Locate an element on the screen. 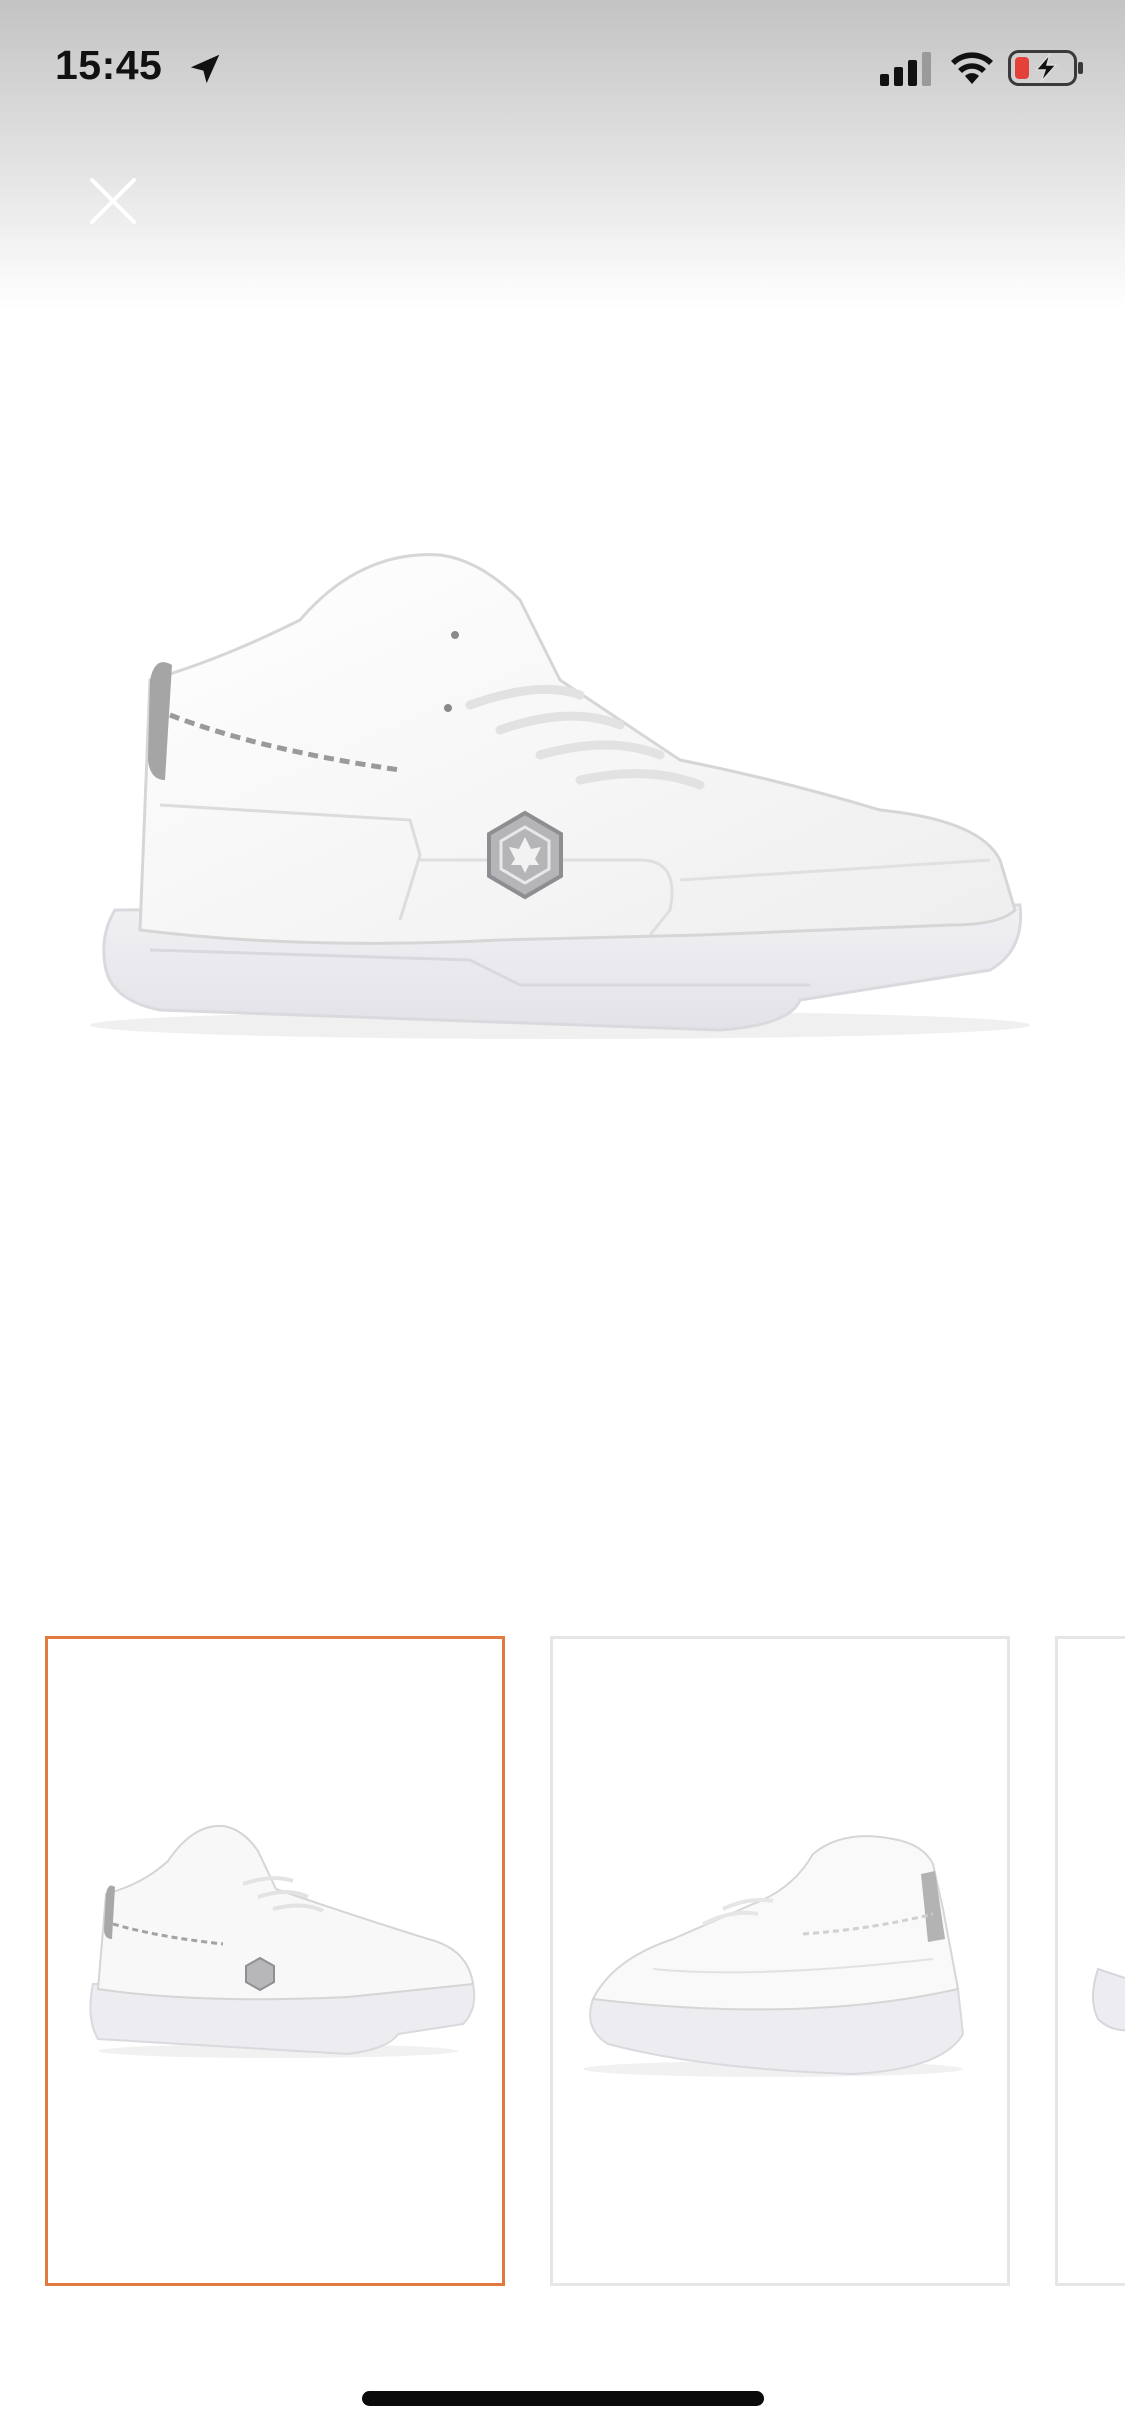  cellular-signal-icon is located at coordinates (905, 69).